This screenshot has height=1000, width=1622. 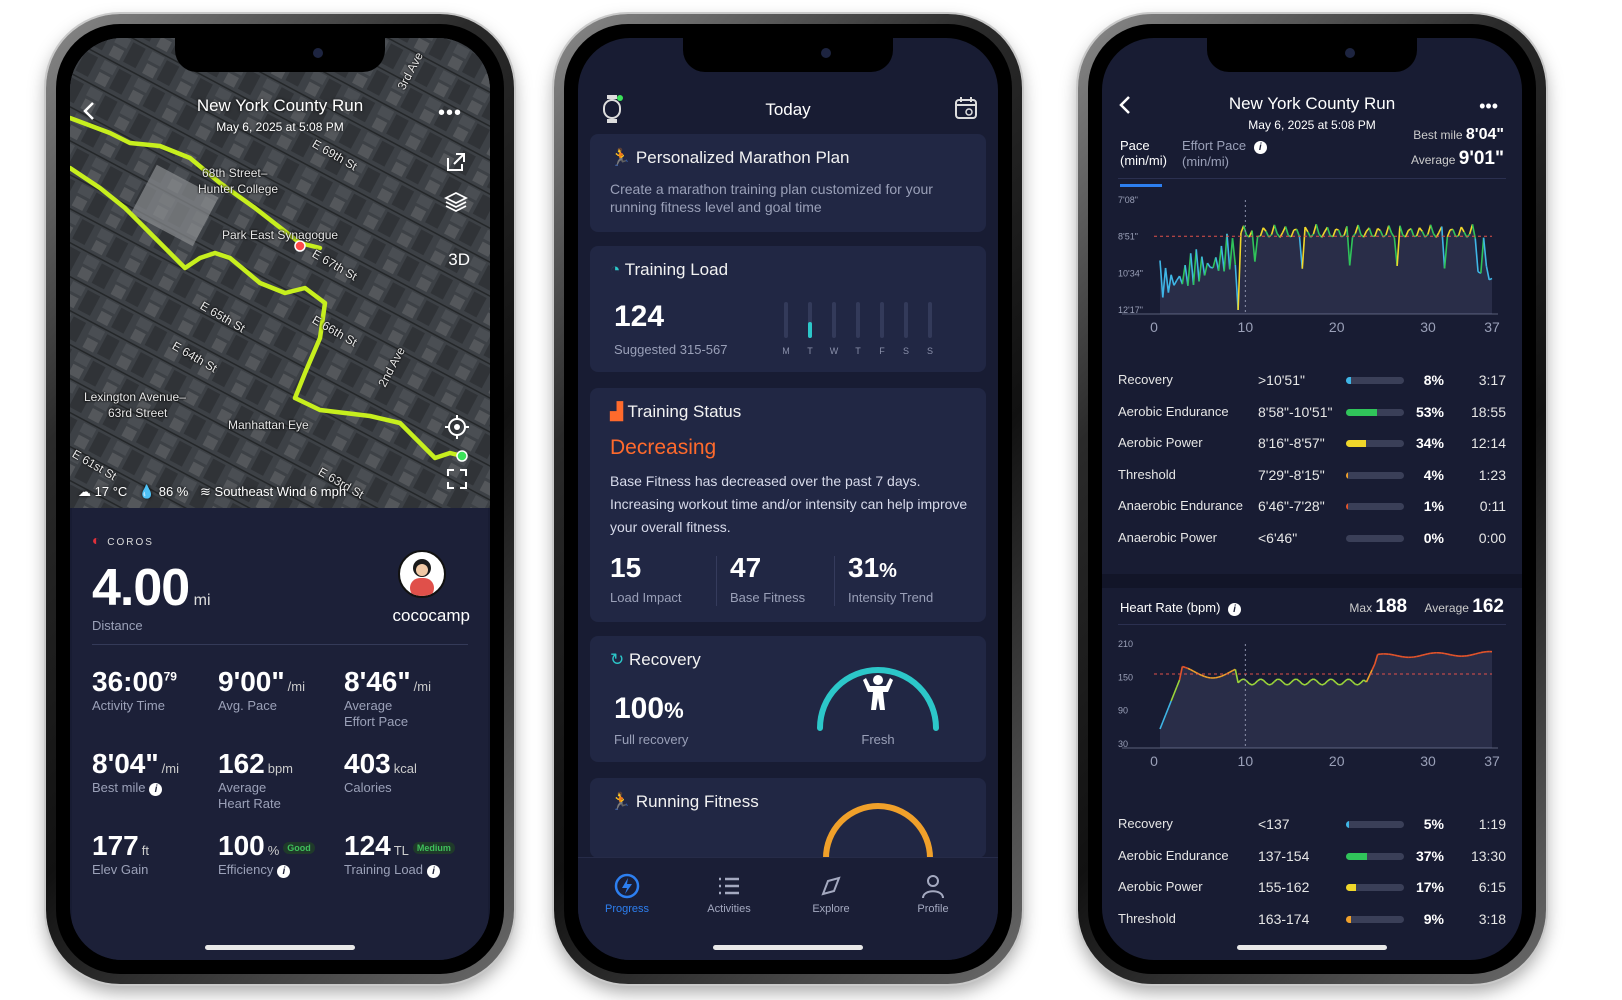 I want to click on tab-profile: Profile, so click(x=933, y=893).